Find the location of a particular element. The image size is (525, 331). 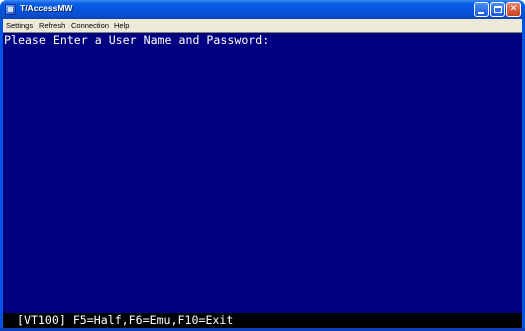

menu-settings: Settings is located at coordinates (19, 25).